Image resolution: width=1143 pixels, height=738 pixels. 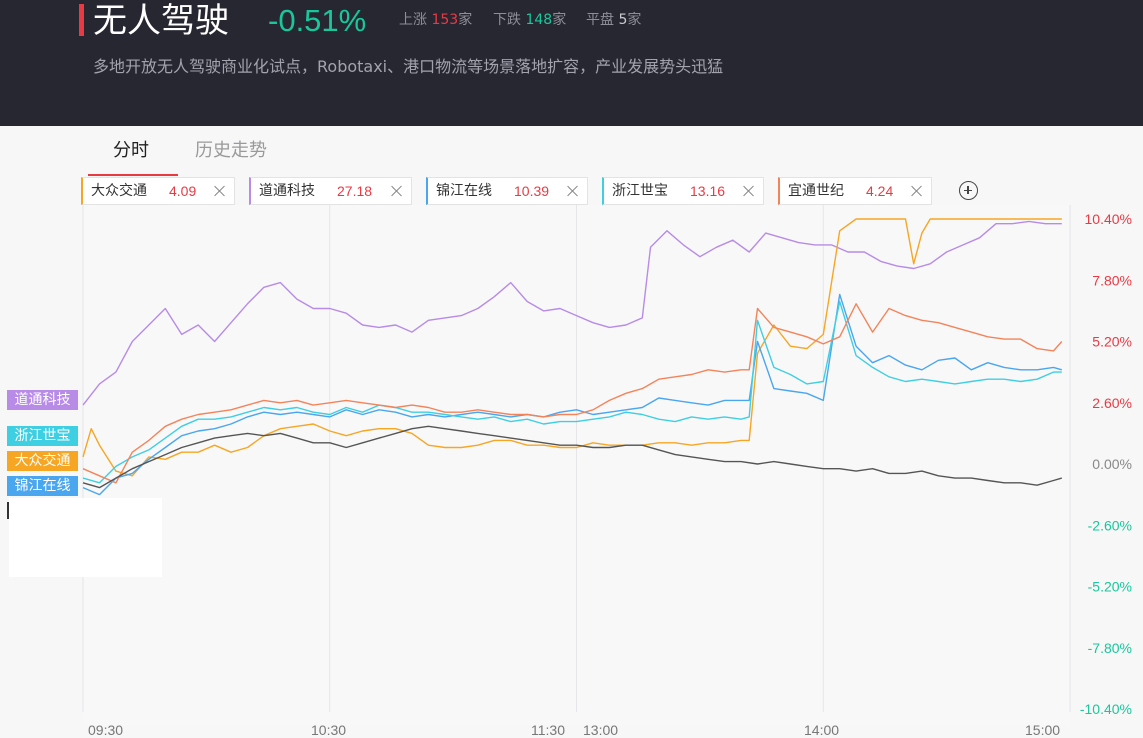 I want to click on y-tick-label: -5.20%, so click(x=1110, y=587).